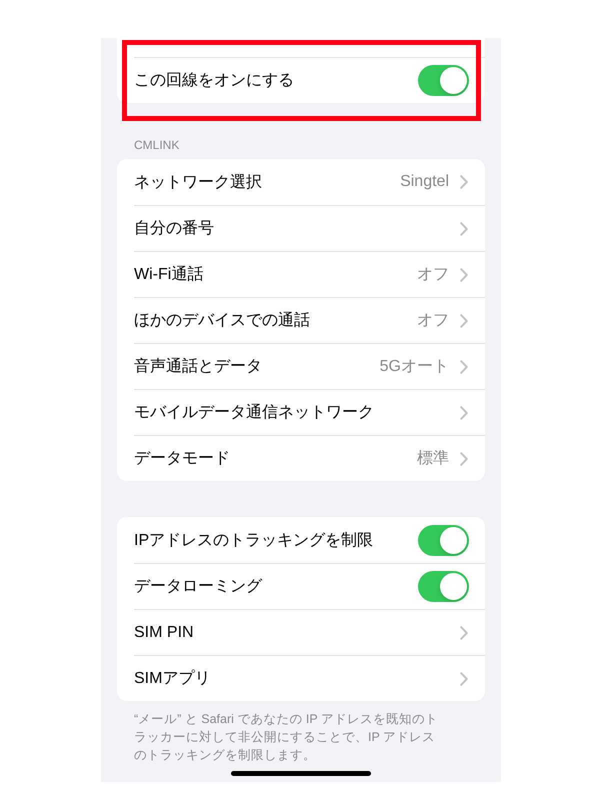  What do you see at coordinates (297, 412) in the screenshot?
I see `setting-label: モバイルデータ通信ネットワーク` at bounding box center [297, 412].